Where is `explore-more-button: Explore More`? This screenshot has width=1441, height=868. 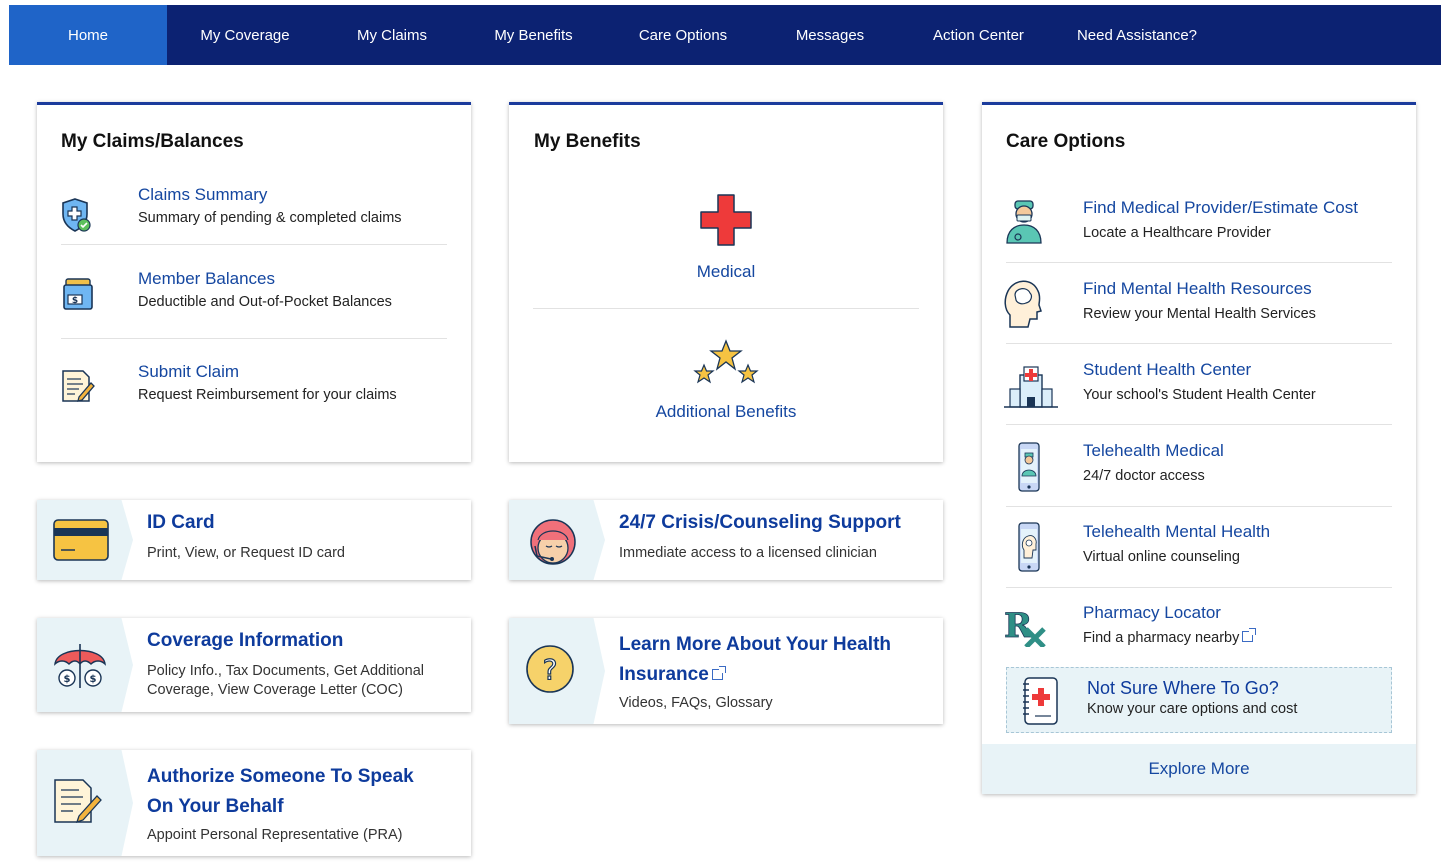
explore-more-button: Explore More is located at coordinates (1199, 769).